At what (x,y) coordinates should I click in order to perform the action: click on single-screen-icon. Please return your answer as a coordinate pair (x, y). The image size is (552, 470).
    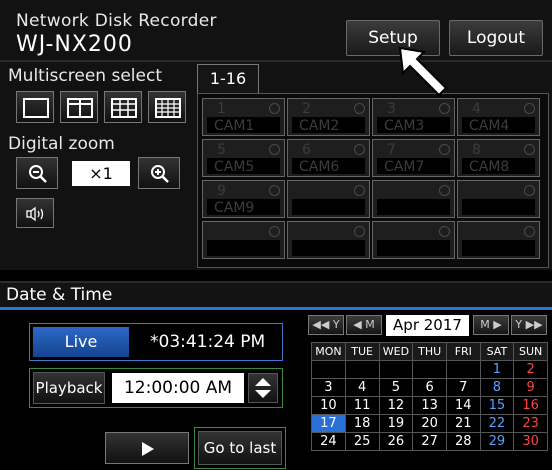
    Looking at the image, I should click on (36, 108).